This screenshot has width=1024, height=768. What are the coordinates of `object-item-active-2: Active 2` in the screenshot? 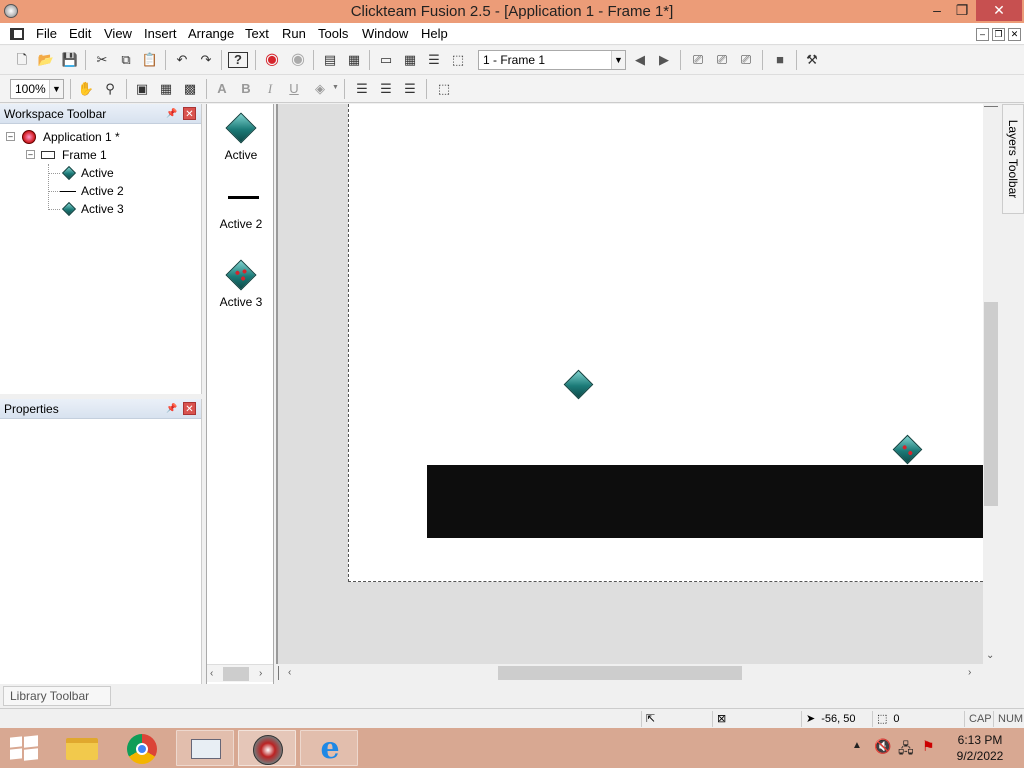 It's located at (241, 211).